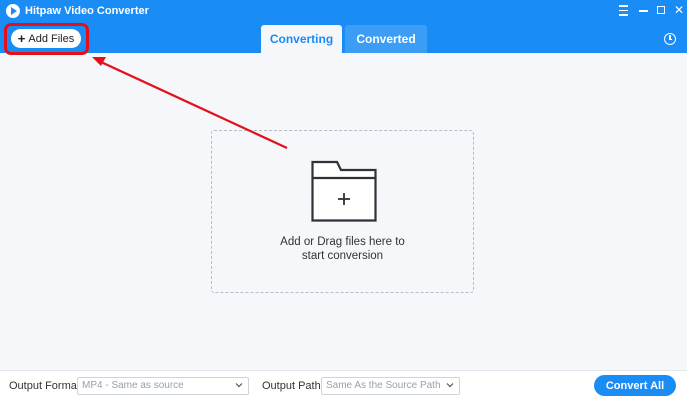 This screenshot has height=400, width=687. I want to click on add-files-label: Add Files, so click(51, 38).